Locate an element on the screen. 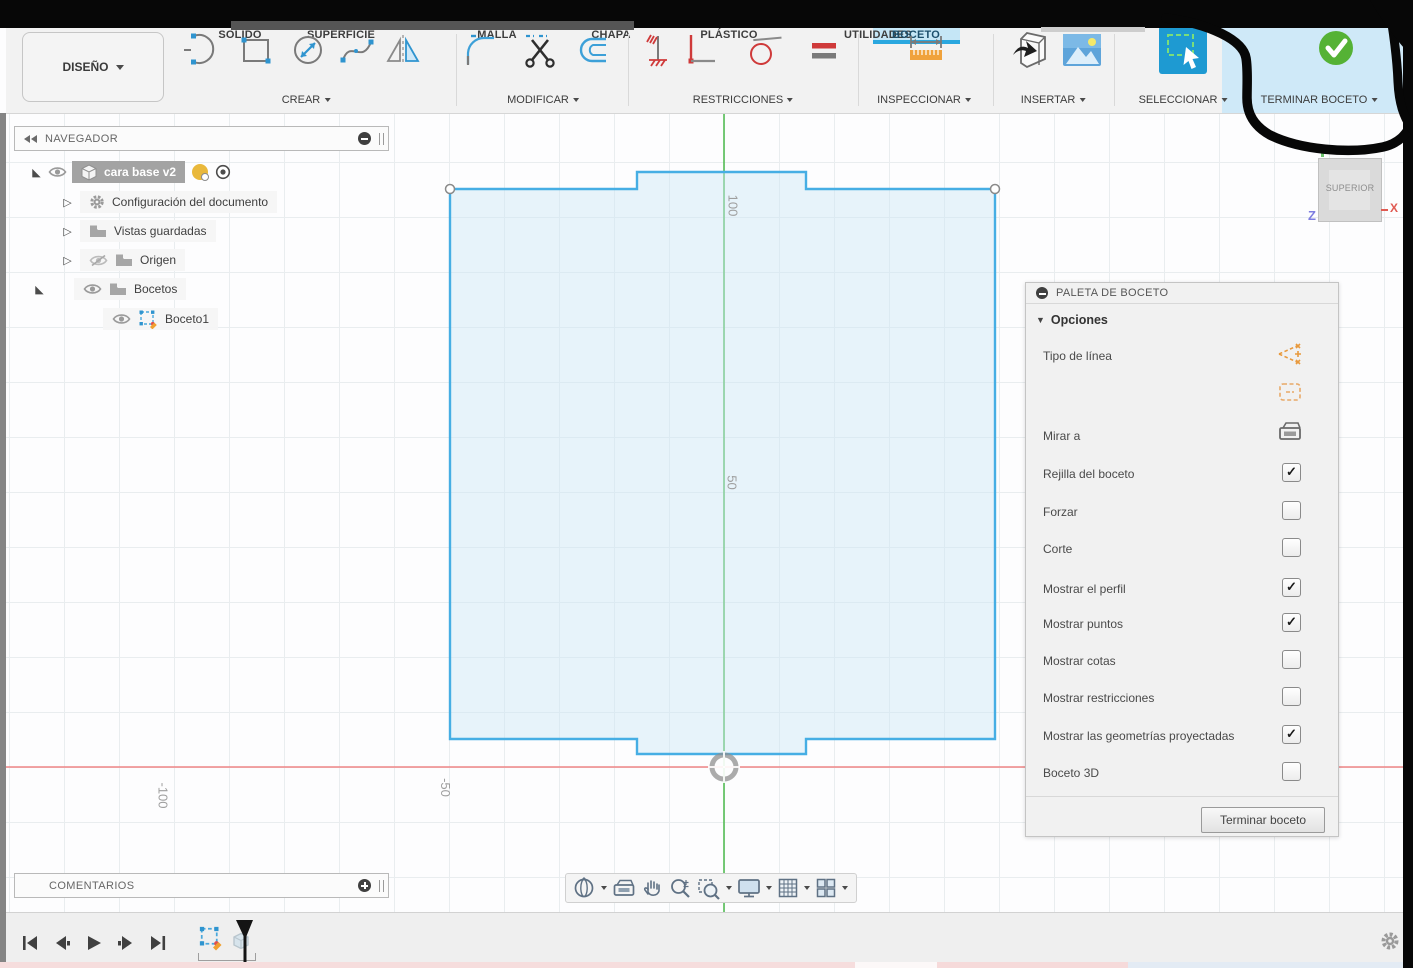 This screenshot has height=968, width=1413. checkbox-mostrar-cotas is located at coordinates (1291, 659).